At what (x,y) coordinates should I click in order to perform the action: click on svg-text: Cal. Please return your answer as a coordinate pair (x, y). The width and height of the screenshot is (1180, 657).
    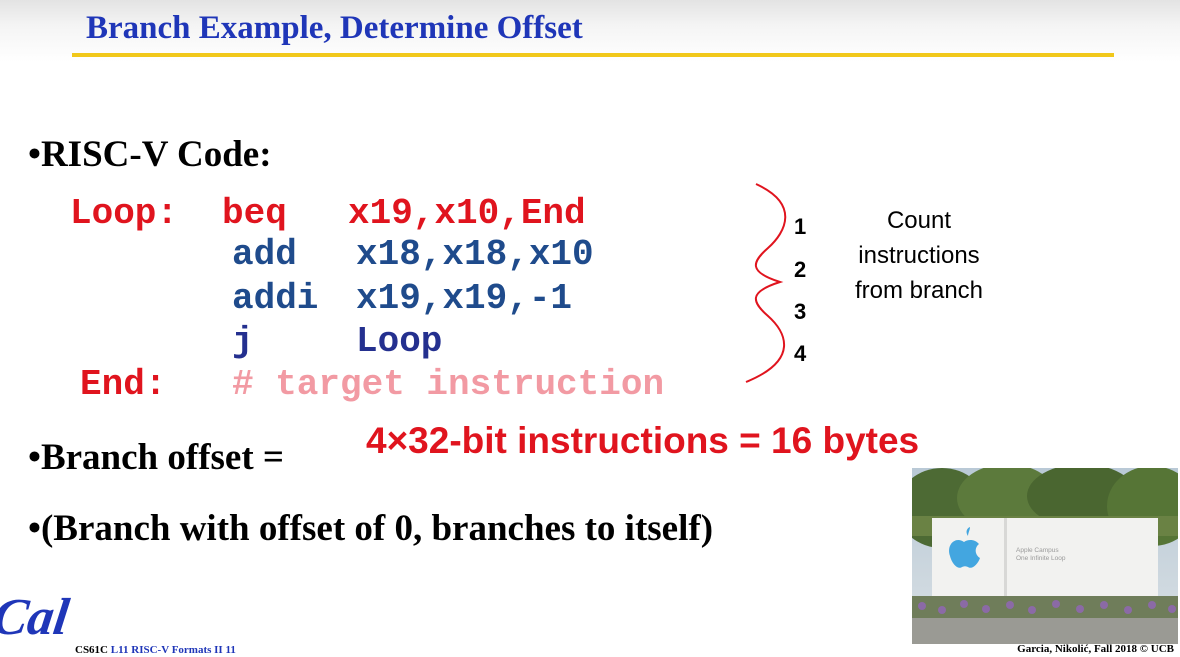
    Looking at the image, I should click on (36, 616).